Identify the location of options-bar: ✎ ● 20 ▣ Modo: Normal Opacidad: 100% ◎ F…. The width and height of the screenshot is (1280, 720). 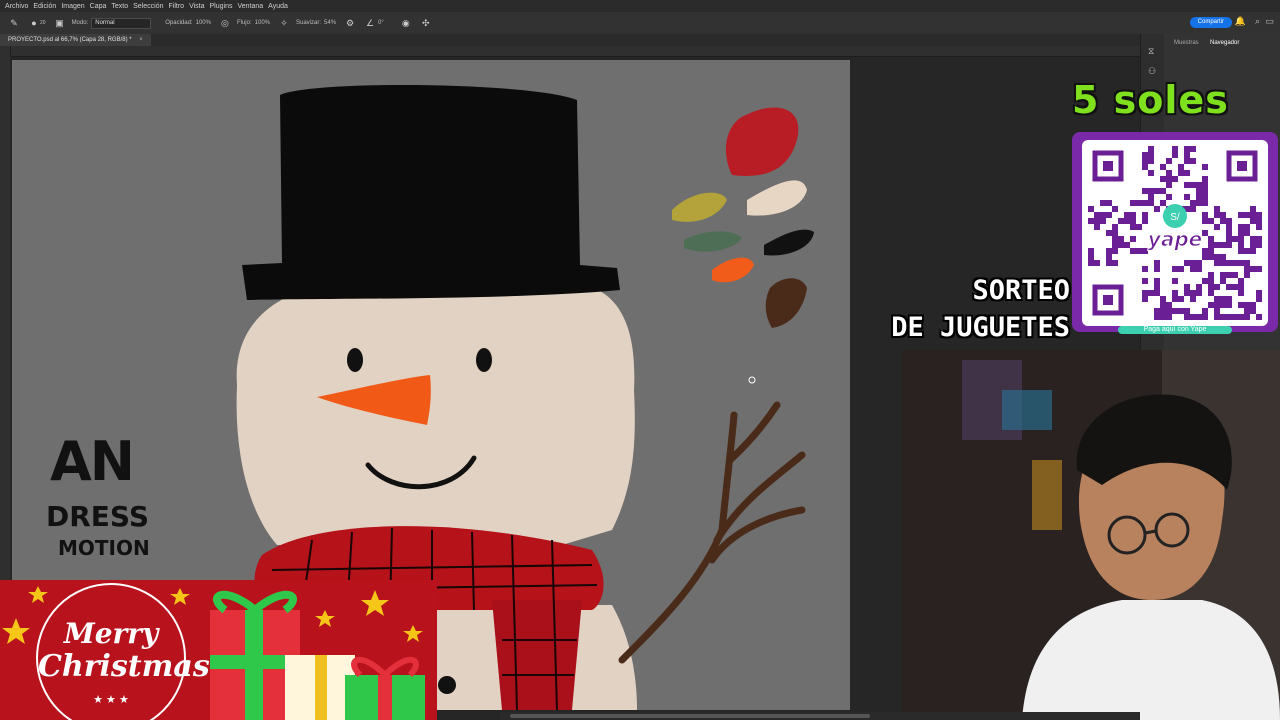
(640, 23).